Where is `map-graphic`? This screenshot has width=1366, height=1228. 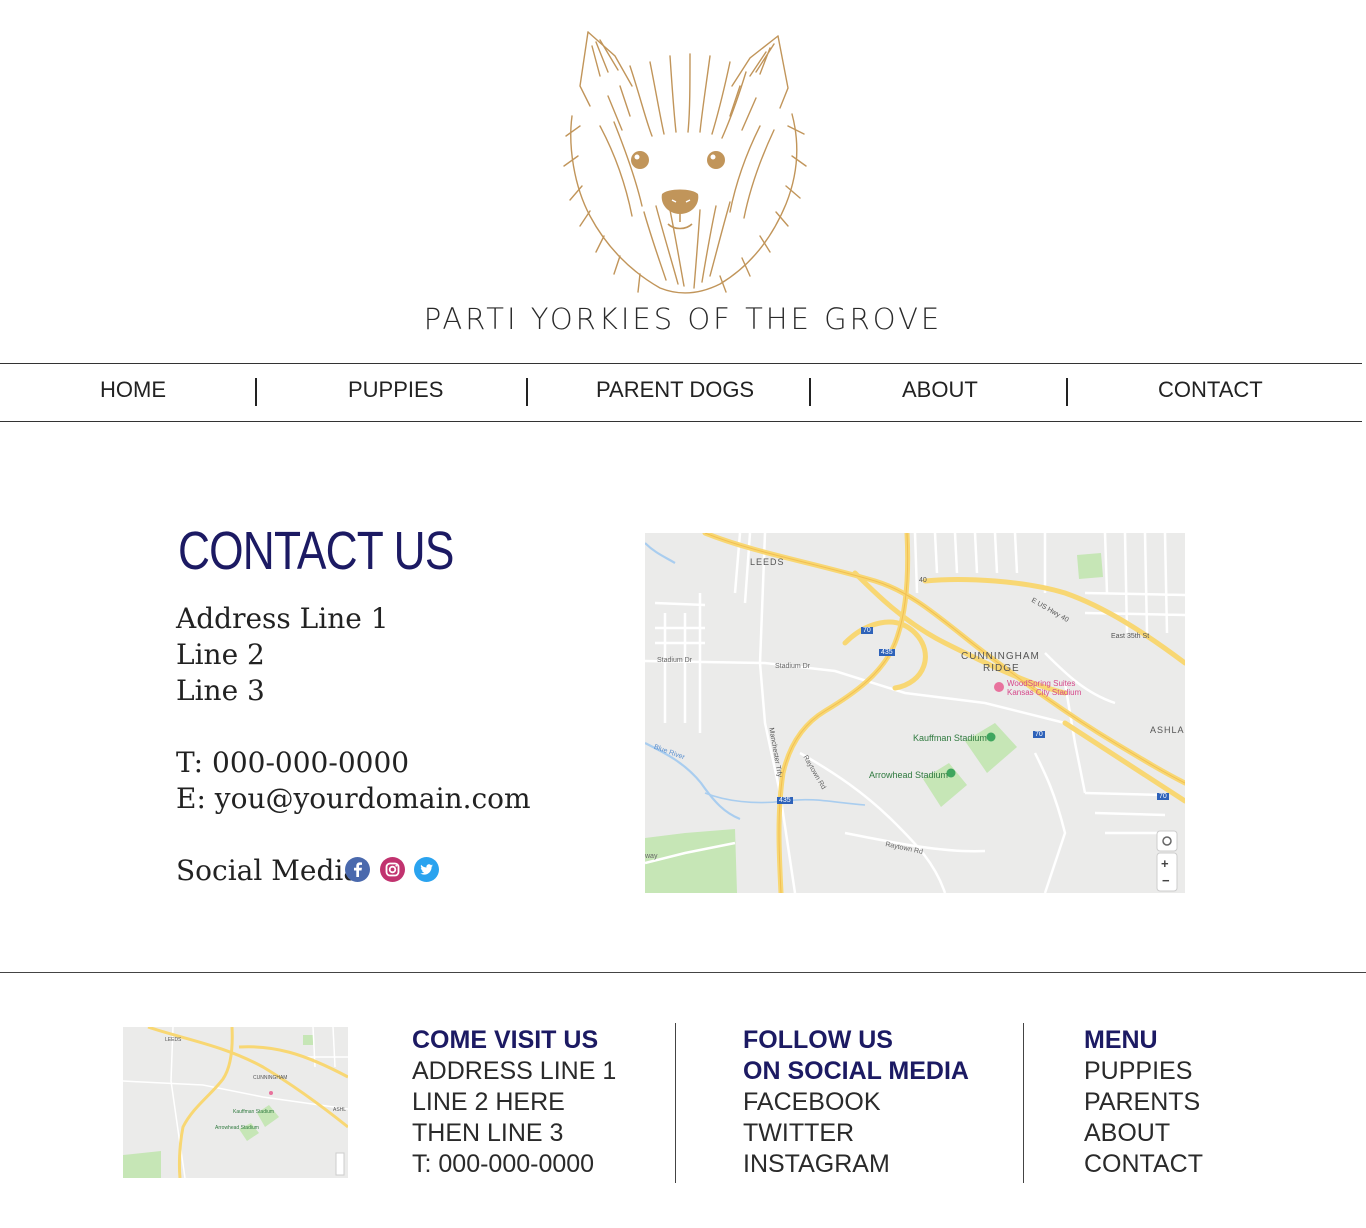 map-graphic is located at coordinates (915, 713).